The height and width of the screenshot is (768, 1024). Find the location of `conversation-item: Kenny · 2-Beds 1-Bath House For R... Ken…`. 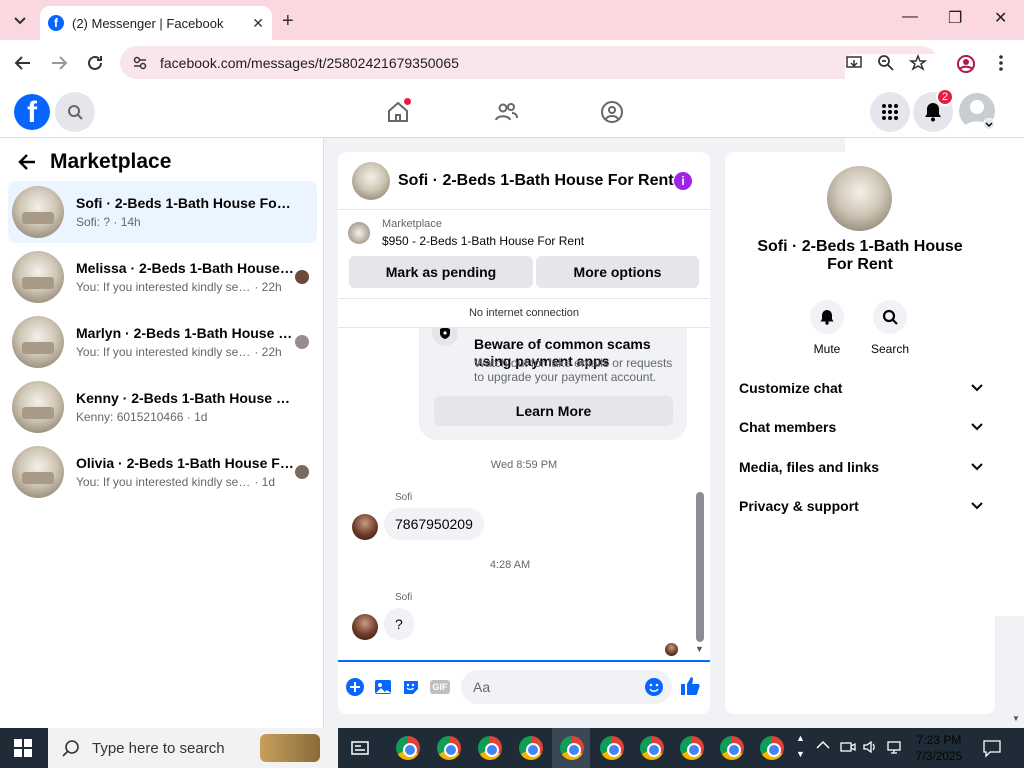

conversation-item: Kenny · 2-Beds 1-Bath House For R... Ken… is located at coordinates (162, 407).